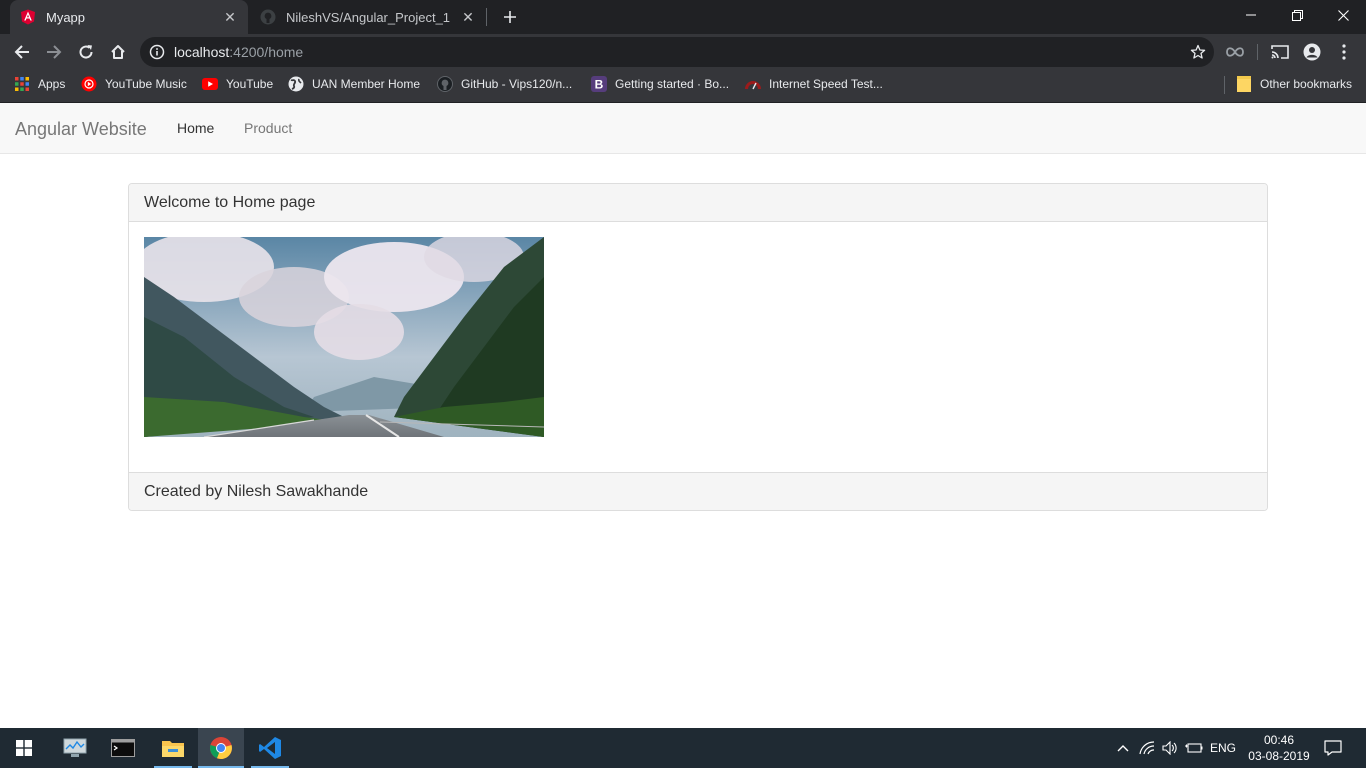  I want to click on action-center-button, so click(1333, 748).